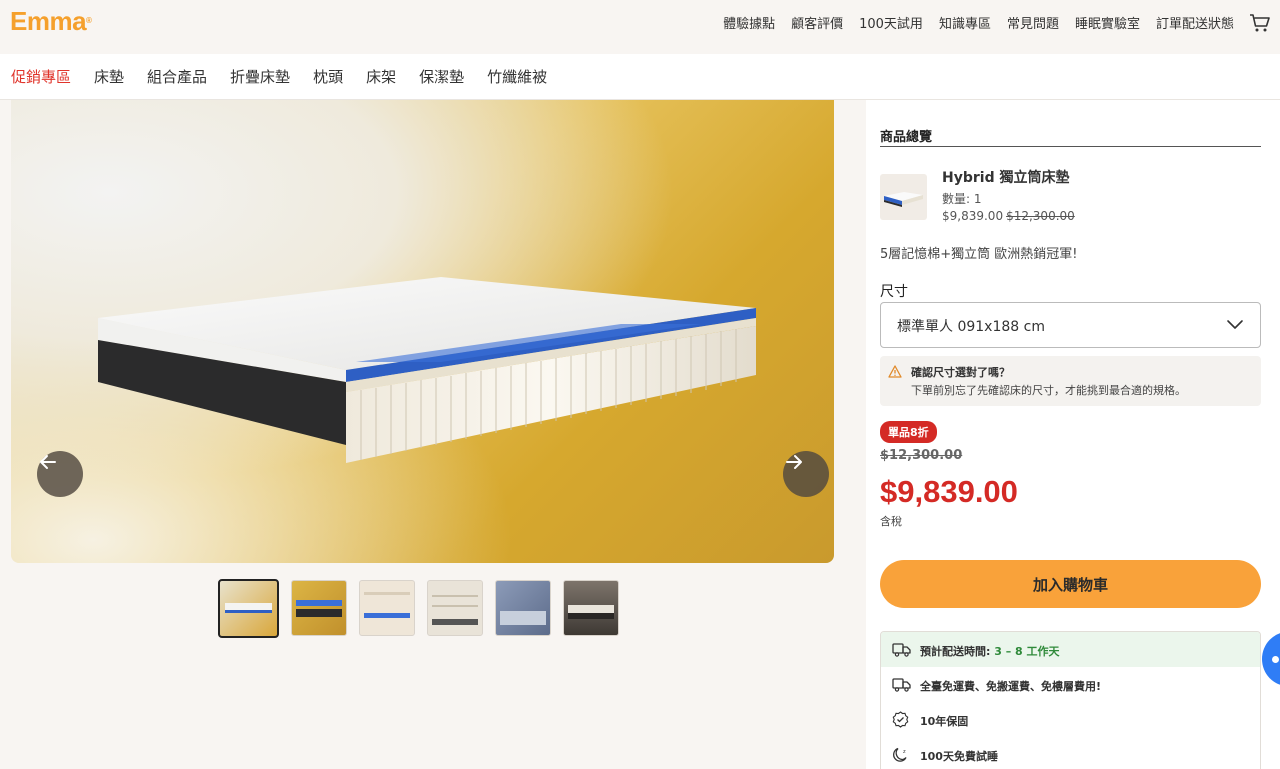 The image size is (1280, 769). I want to click on category-bamboo-duvet: 竹纖維被, so click(517, 76).